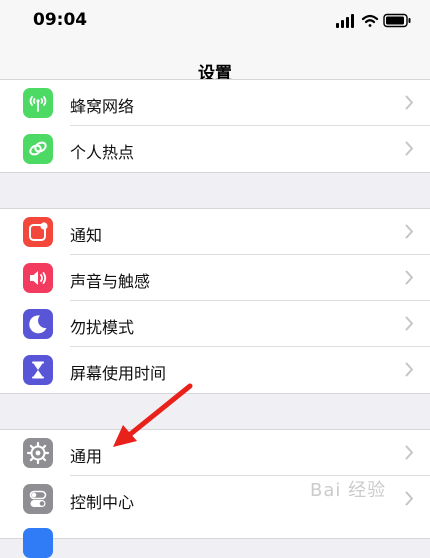 The height and width of the screenshot is (558, 430). I want to click on app-icon, so click(38, 543).